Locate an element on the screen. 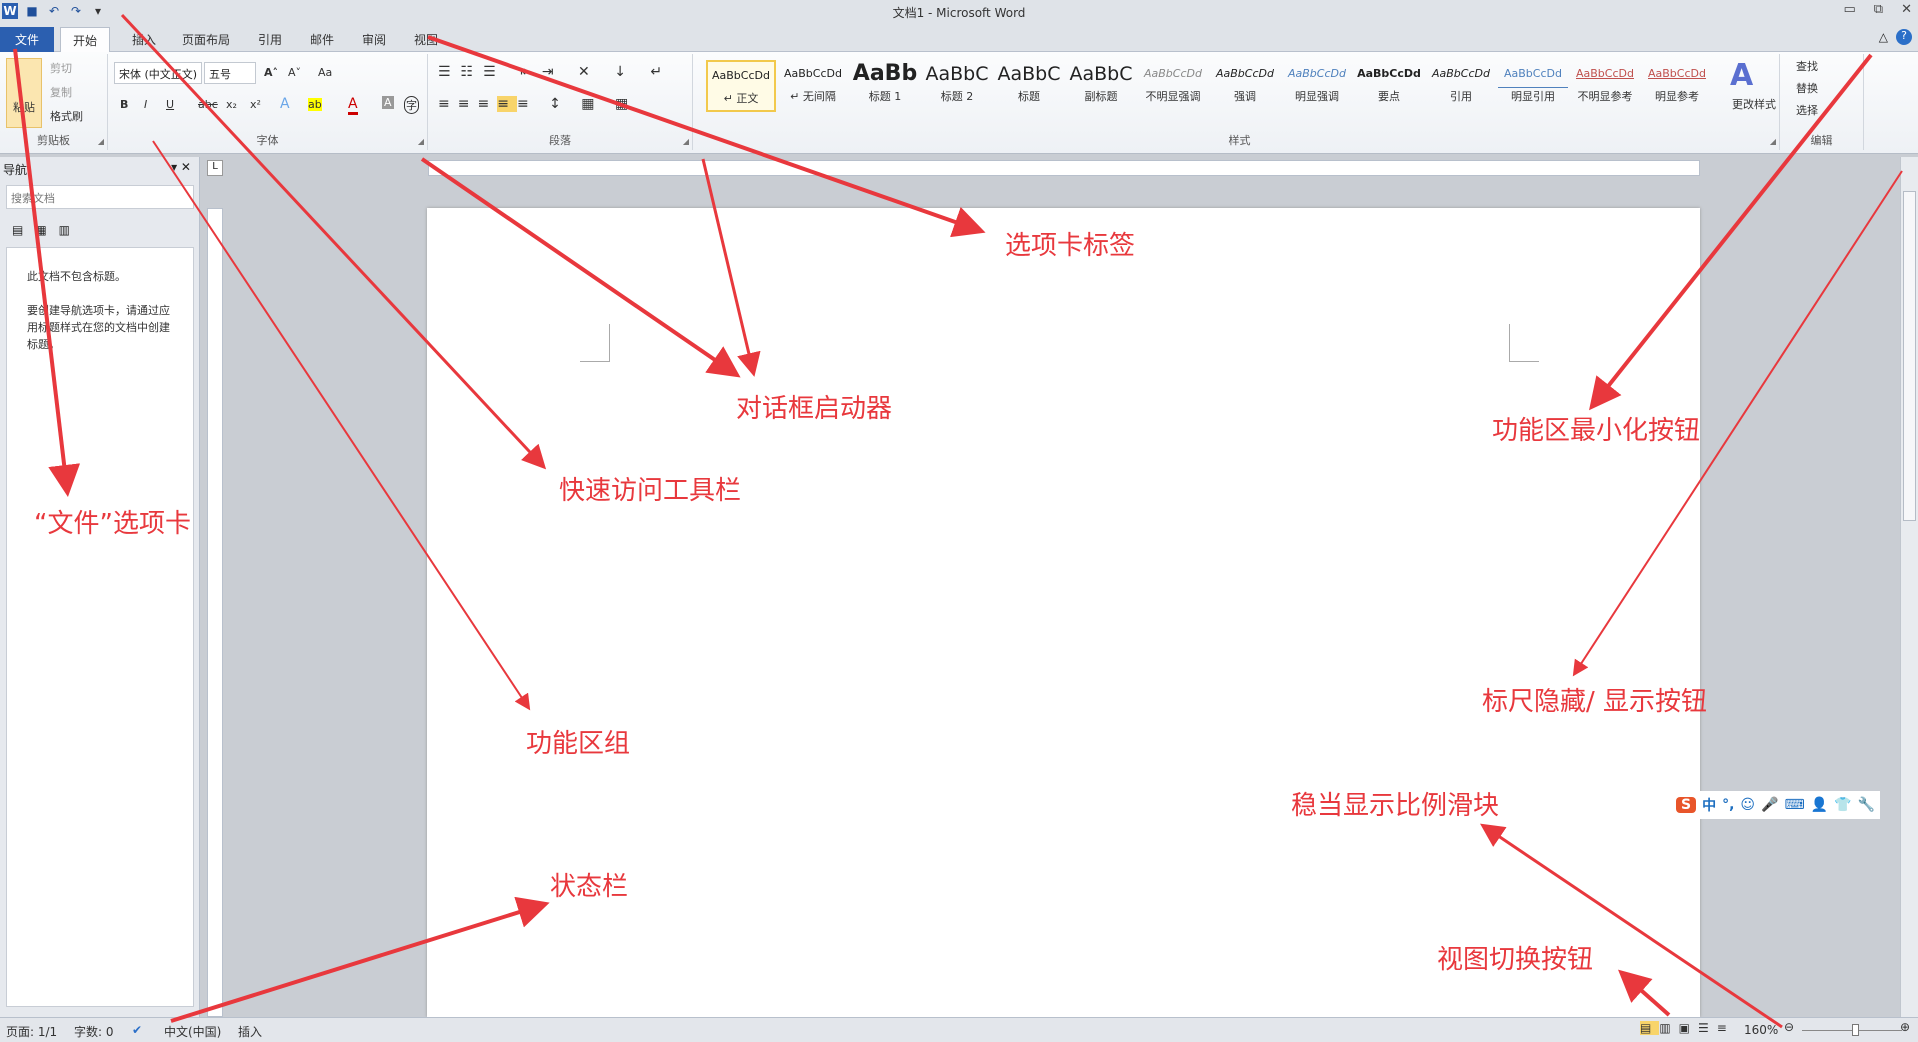  annotation-tab-labels: 选项卡标签 is located at coordinates (1070, 246).